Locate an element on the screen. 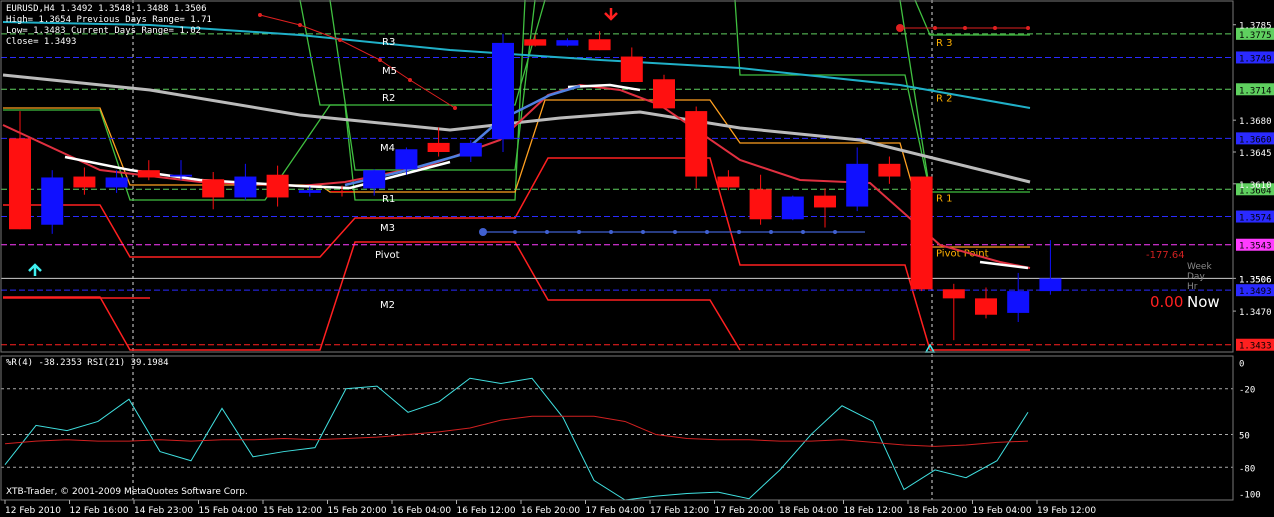 The width and height of the screenshot is (1274, 517). price-tick-label: 1.3610 is located at coordinates (1255, 186).